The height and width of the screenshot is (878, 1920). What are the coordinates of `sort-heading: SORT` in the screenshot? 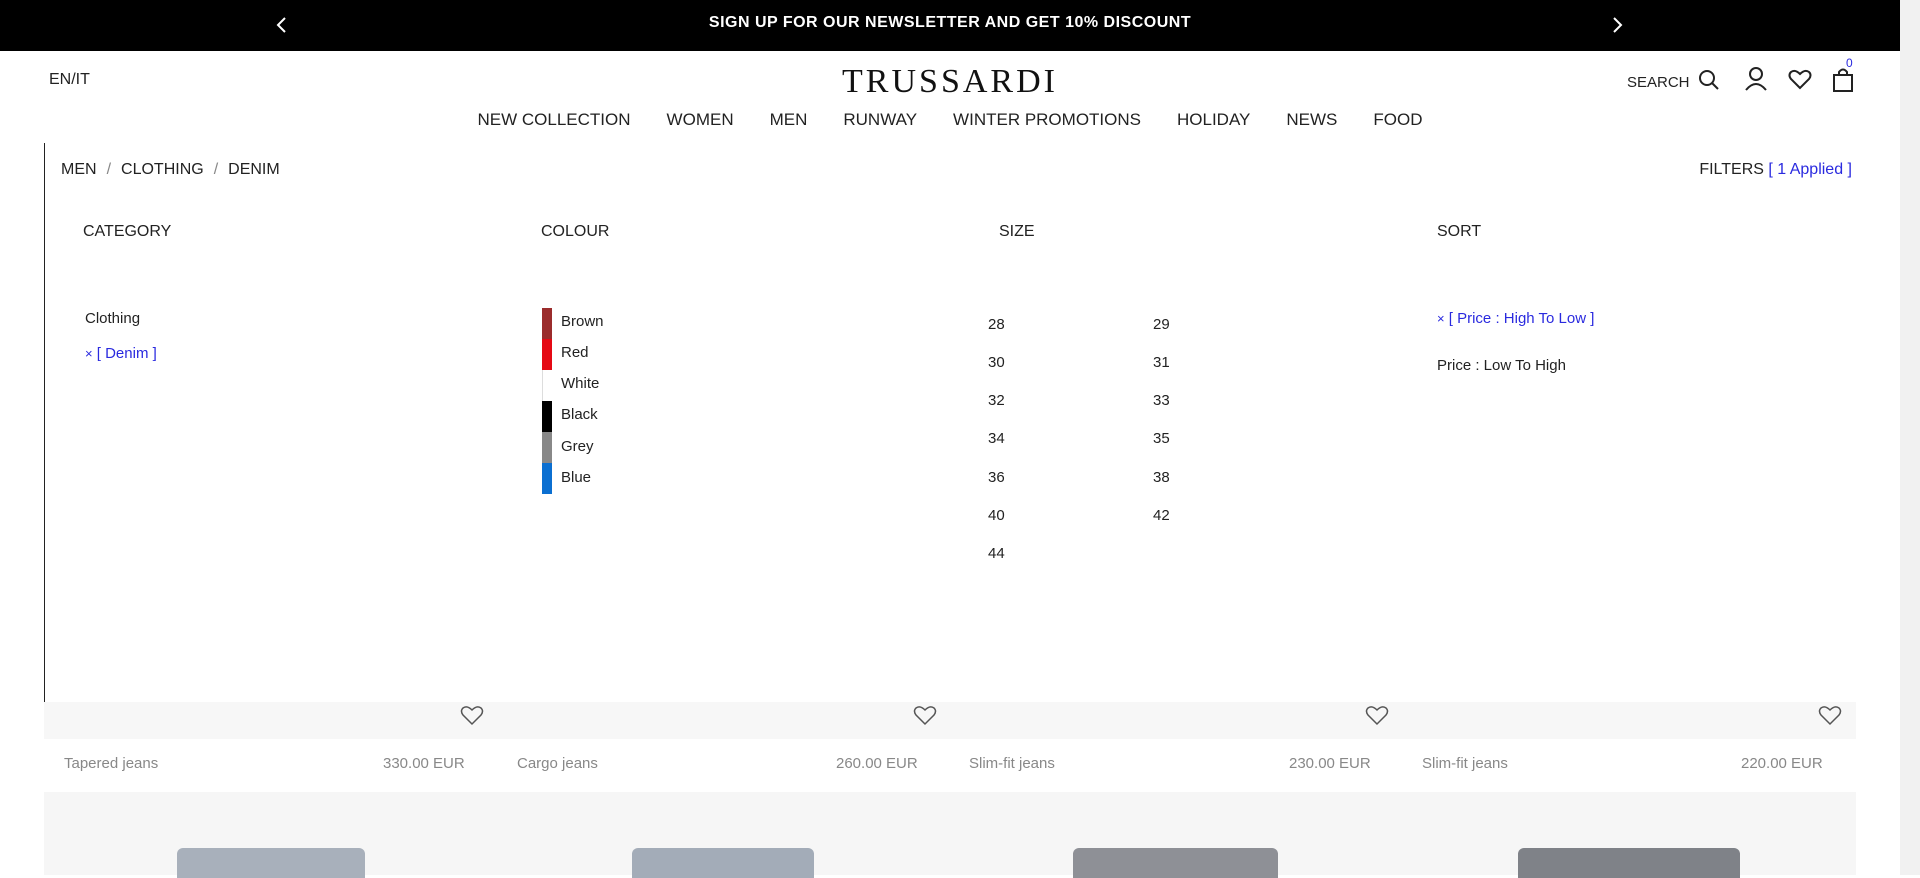 It's located at (1459, 231).